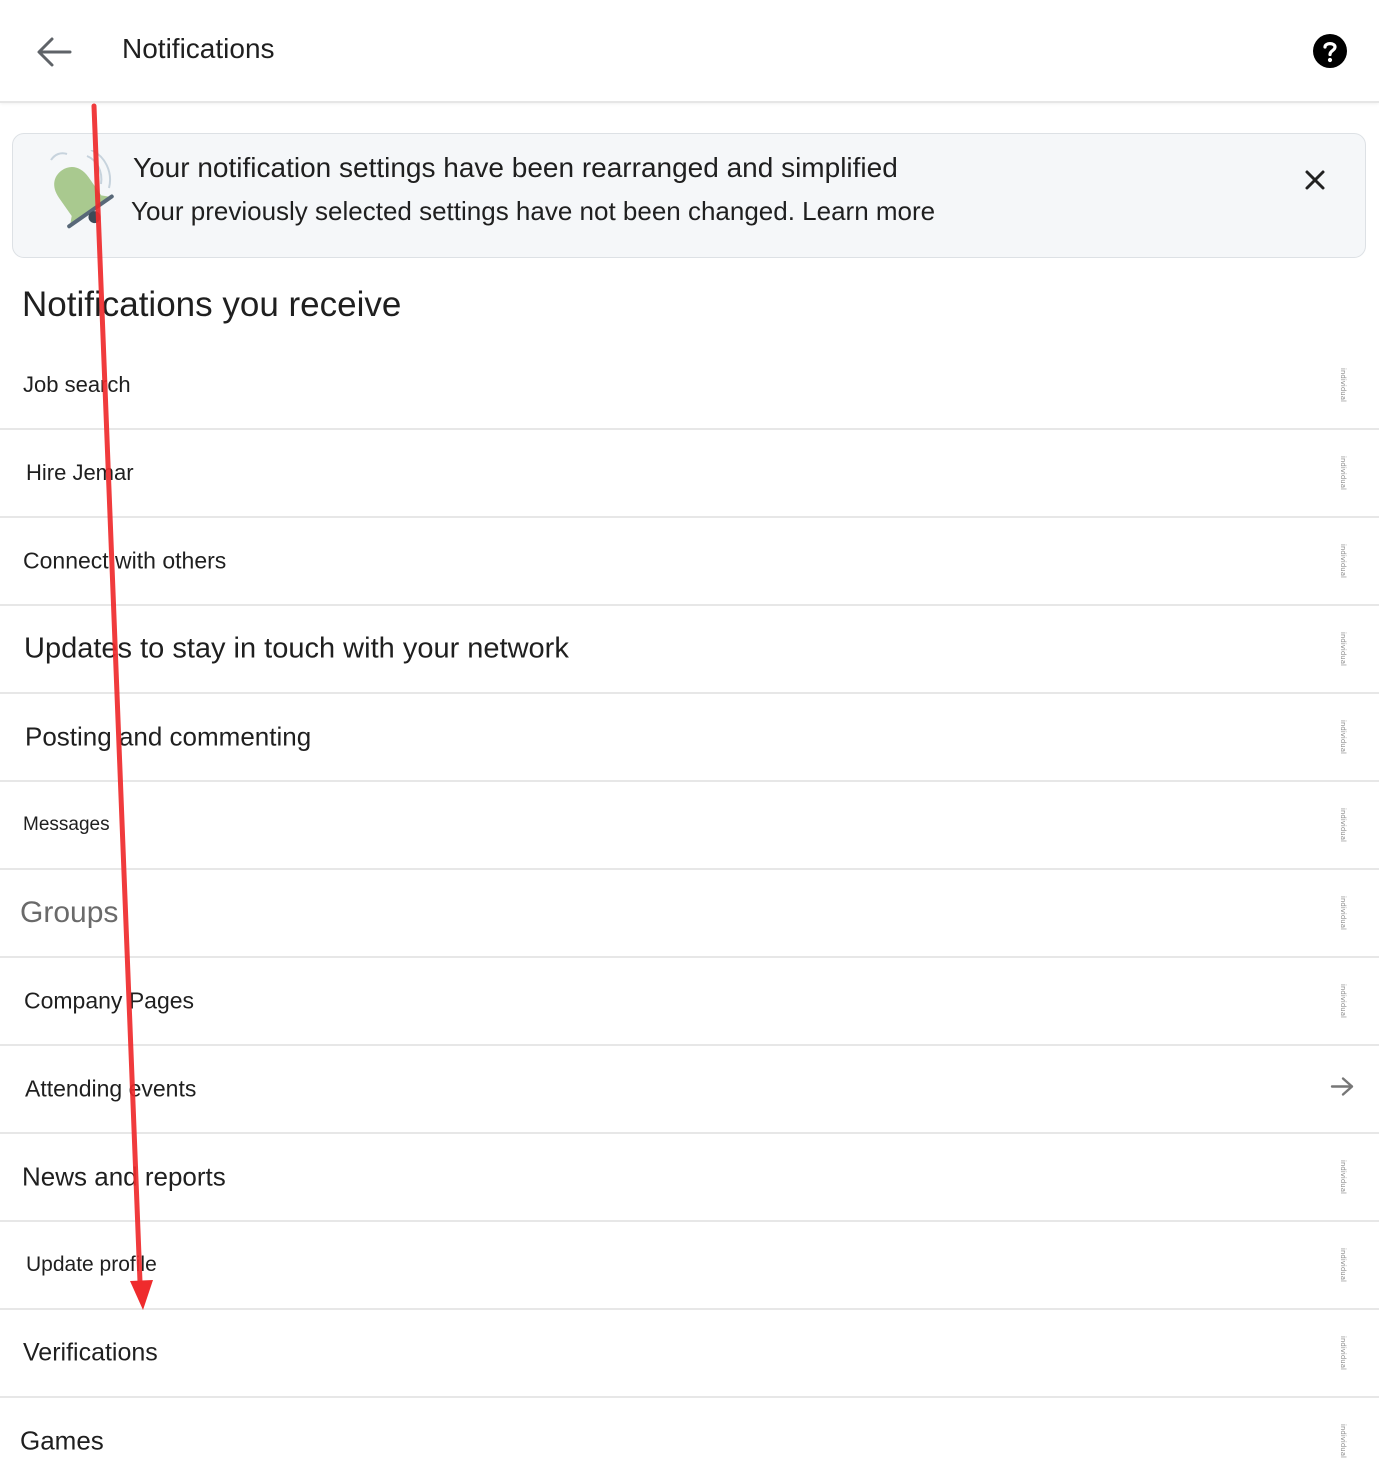  I want to click on row-label: Groups, so click(69, 912).